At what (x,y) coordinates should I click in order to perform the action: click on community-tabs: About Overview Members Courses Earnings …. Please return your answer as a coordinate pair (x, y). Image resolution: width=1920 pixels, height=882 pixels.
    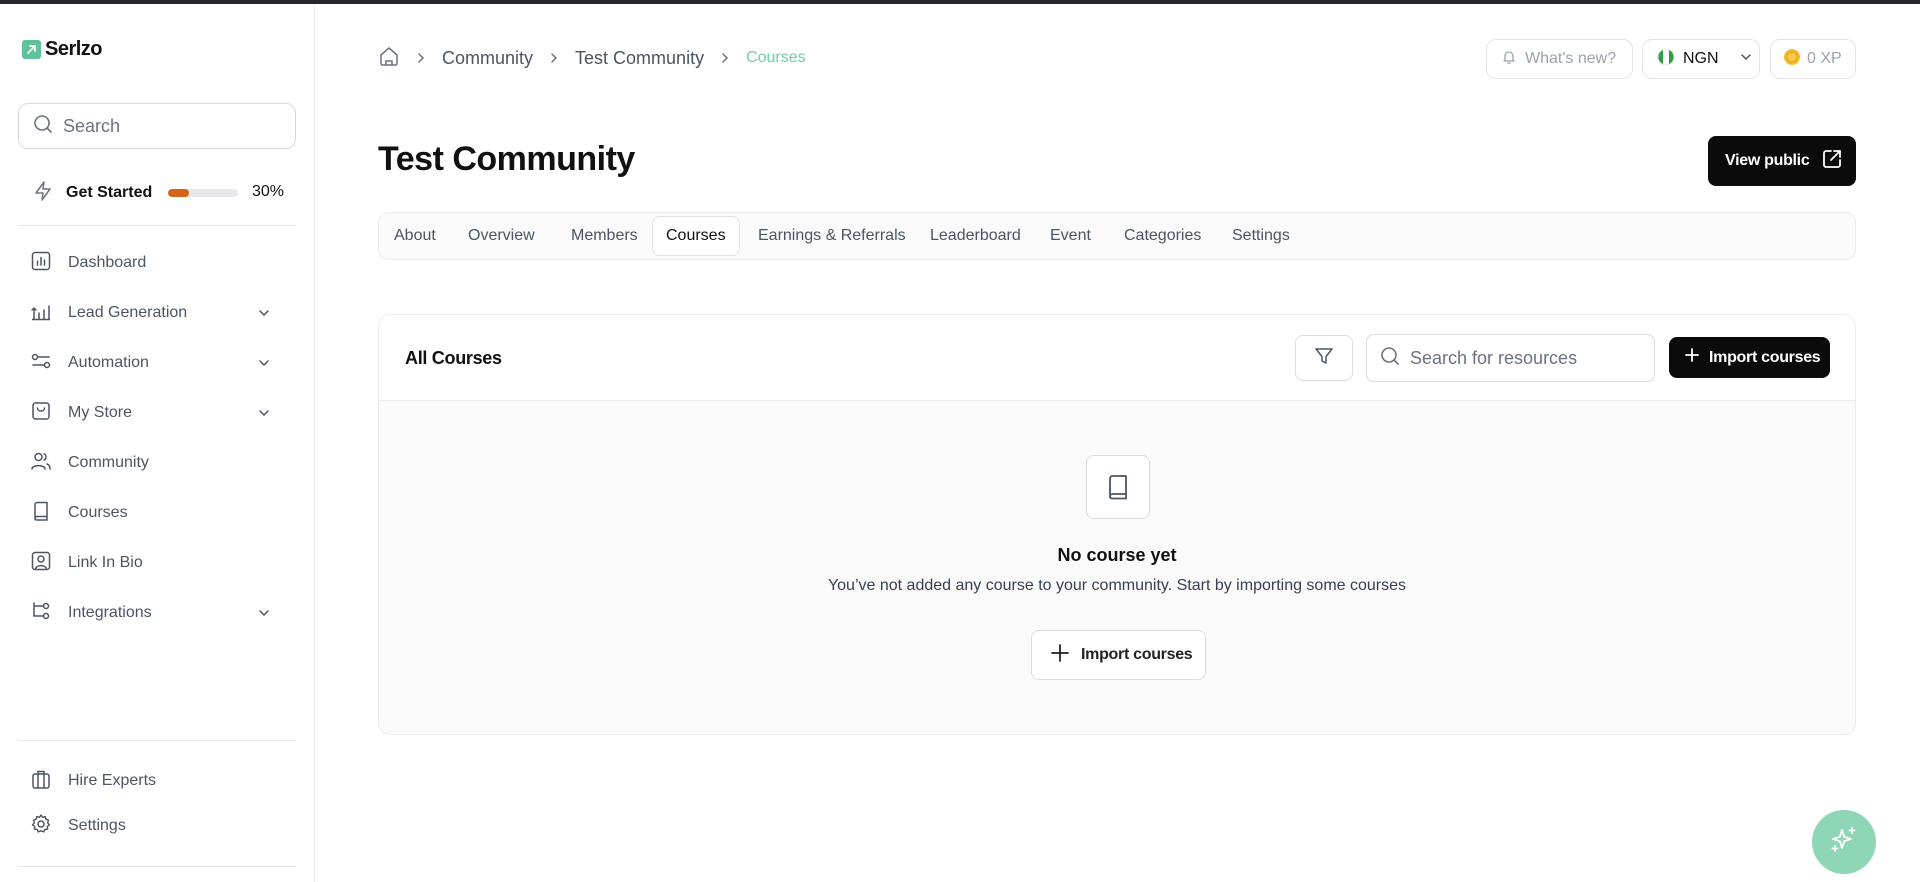
    Looking at the image, I should click on (1117, 236).